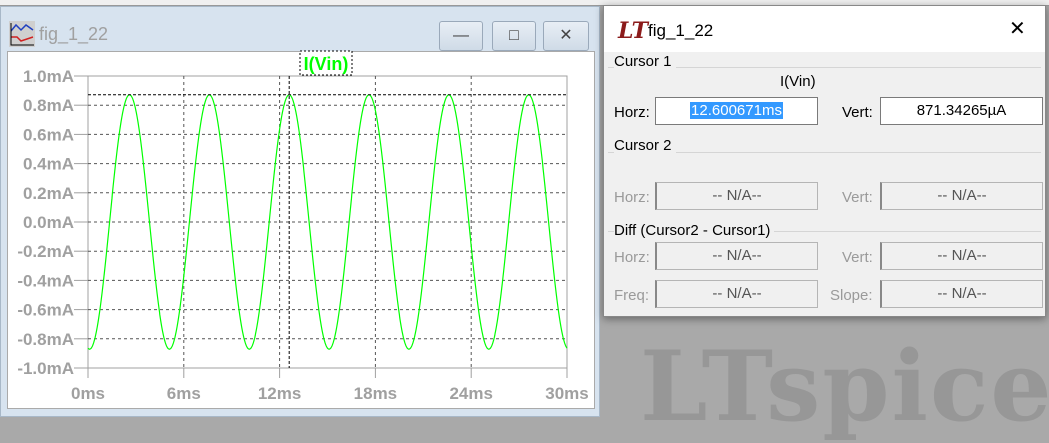 The image size is (1049, 443). I want to click on x-tick-label: 30ms, so click(566, 393).